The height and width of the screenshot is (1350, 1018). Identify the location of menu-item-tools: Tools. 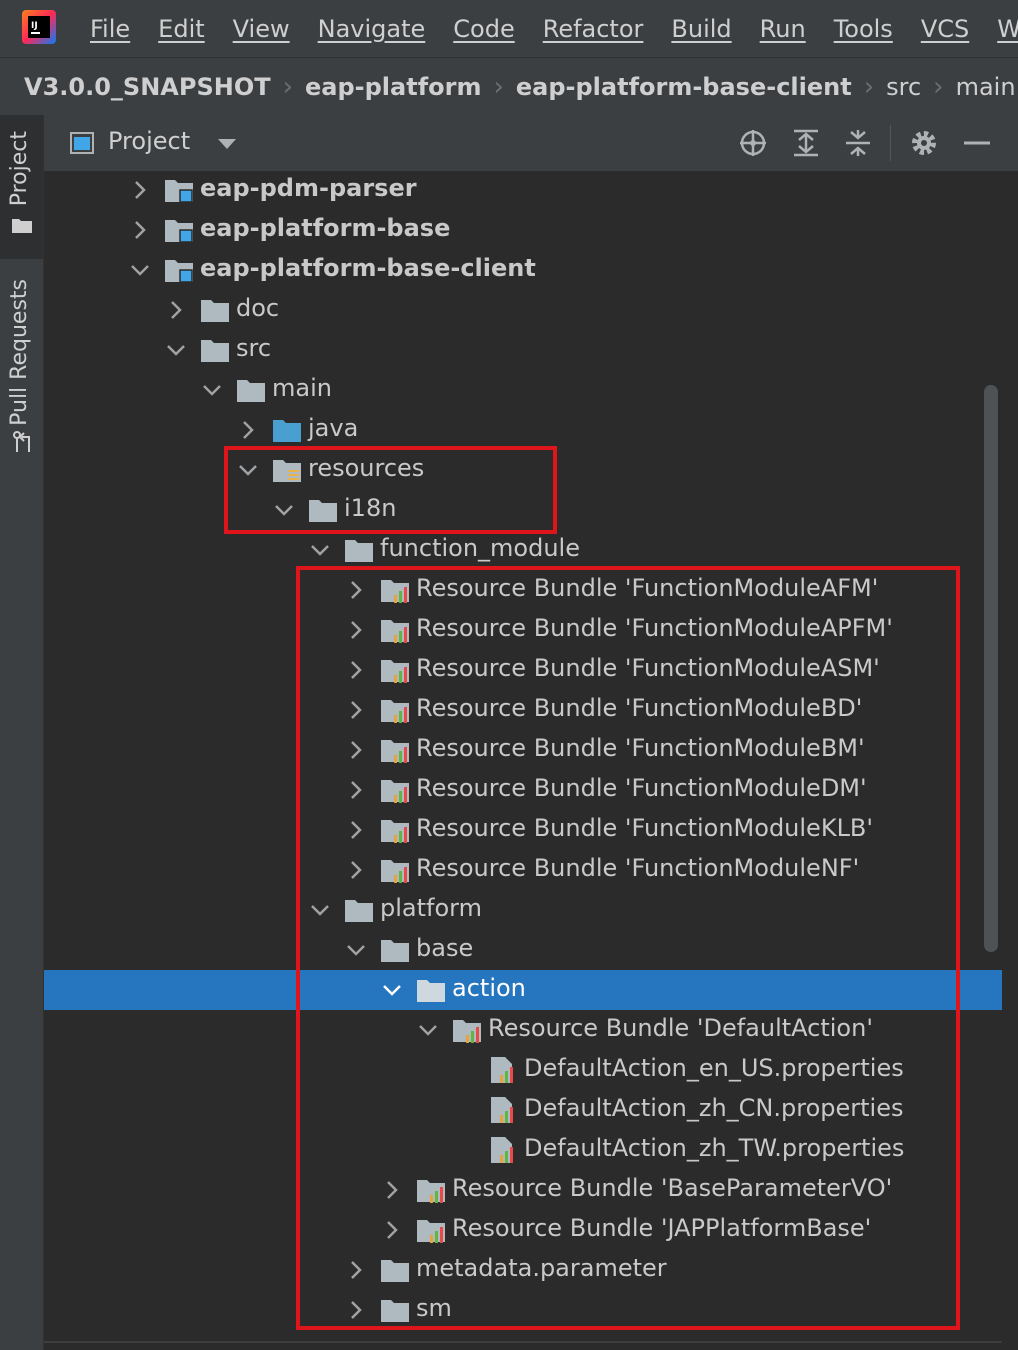
(863, 29).